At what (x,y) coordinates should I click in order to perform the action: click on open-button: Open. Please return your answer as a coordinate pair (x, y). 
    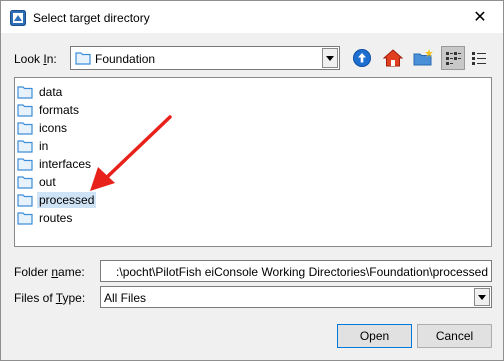
    Looking at the image, I should click on (374, 336).